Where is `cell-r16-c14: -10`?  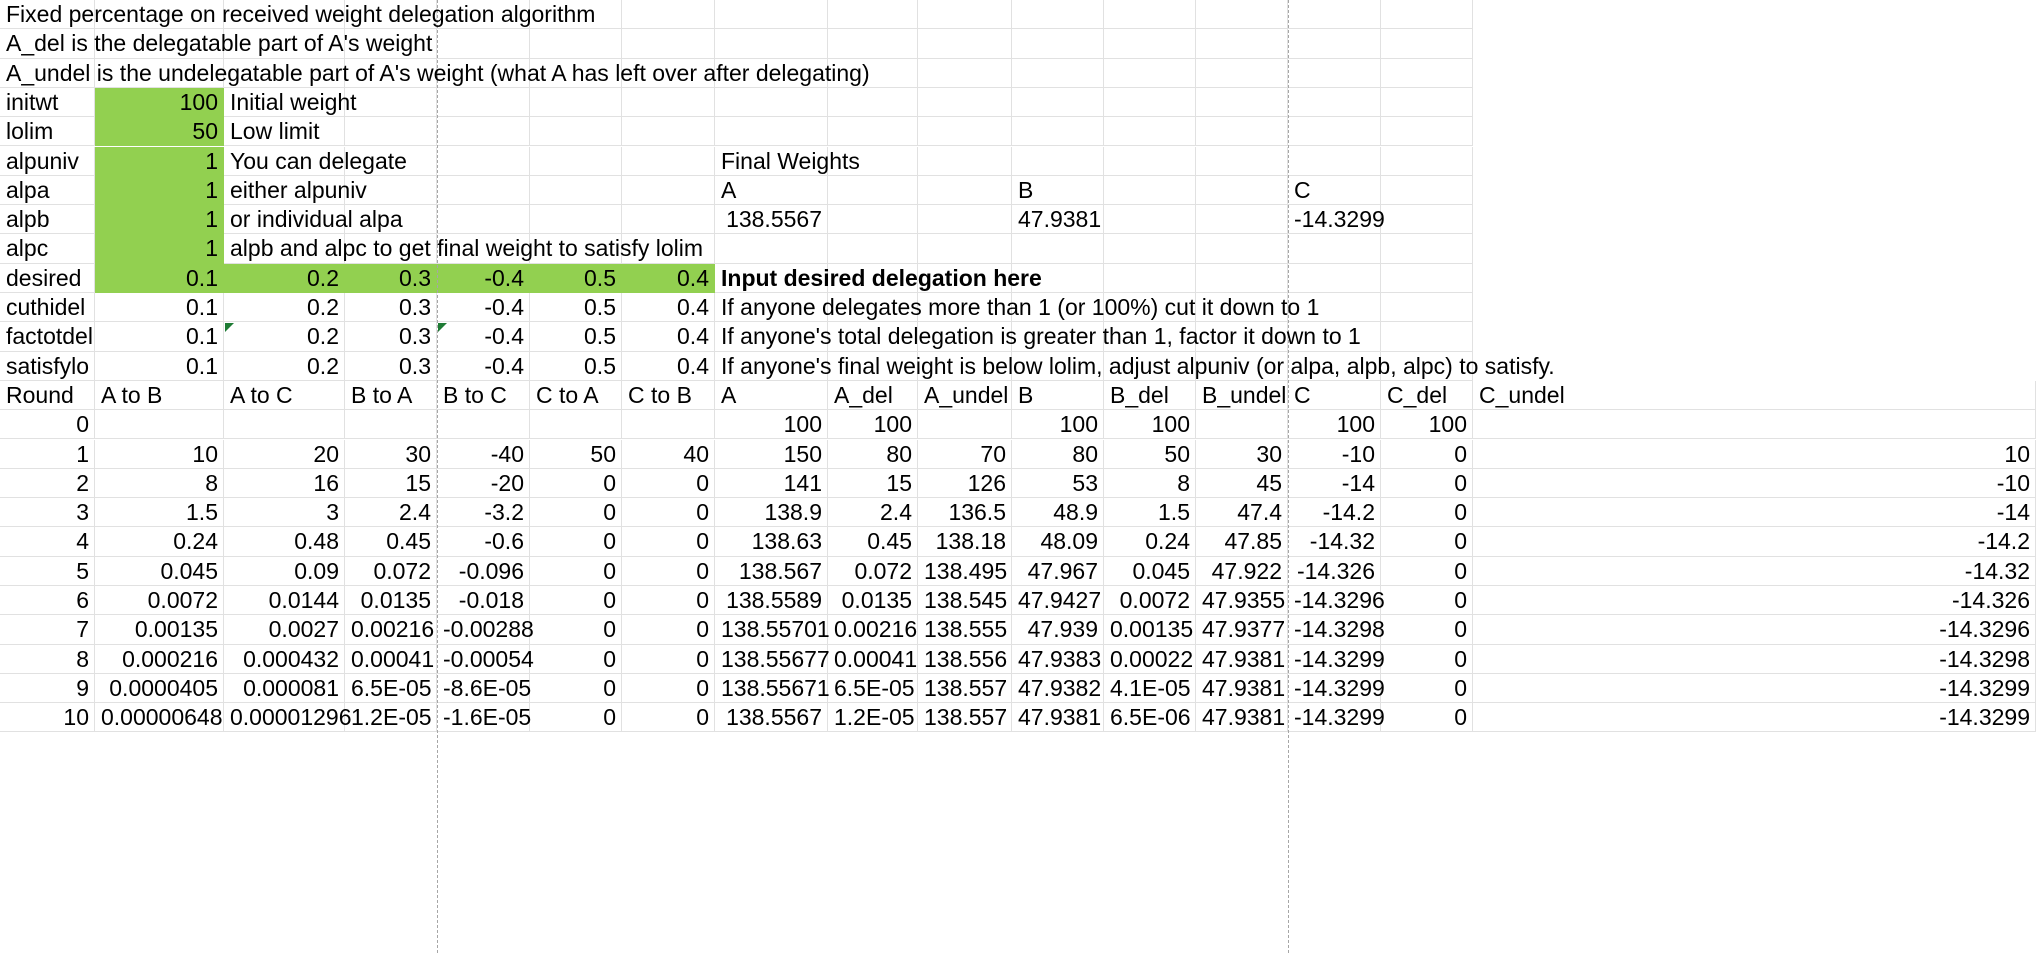 cell-r16-c14: -10 is located at coordinates (1334, 454).